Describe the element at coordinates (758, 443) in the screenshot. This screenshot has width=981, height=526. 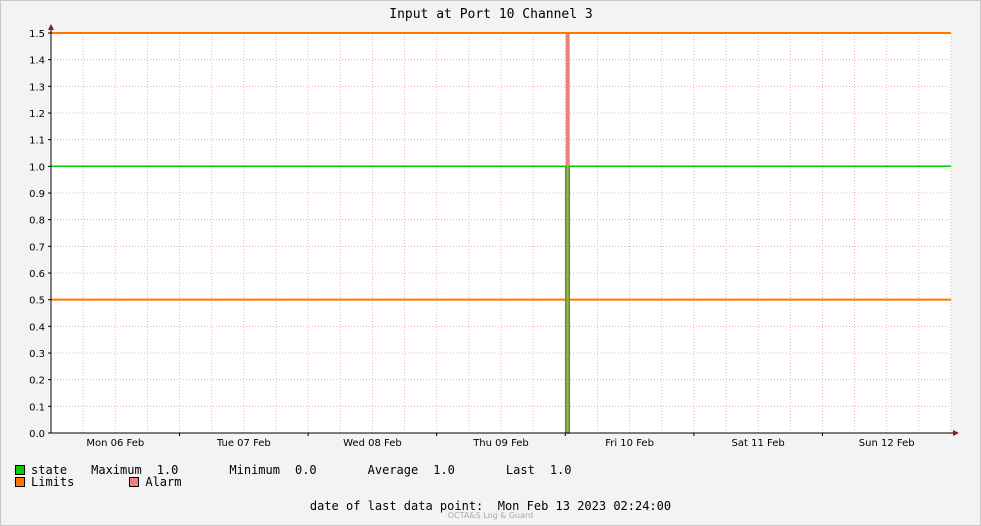
I see `x-tick-label: Sat 11 Feb` at that location.